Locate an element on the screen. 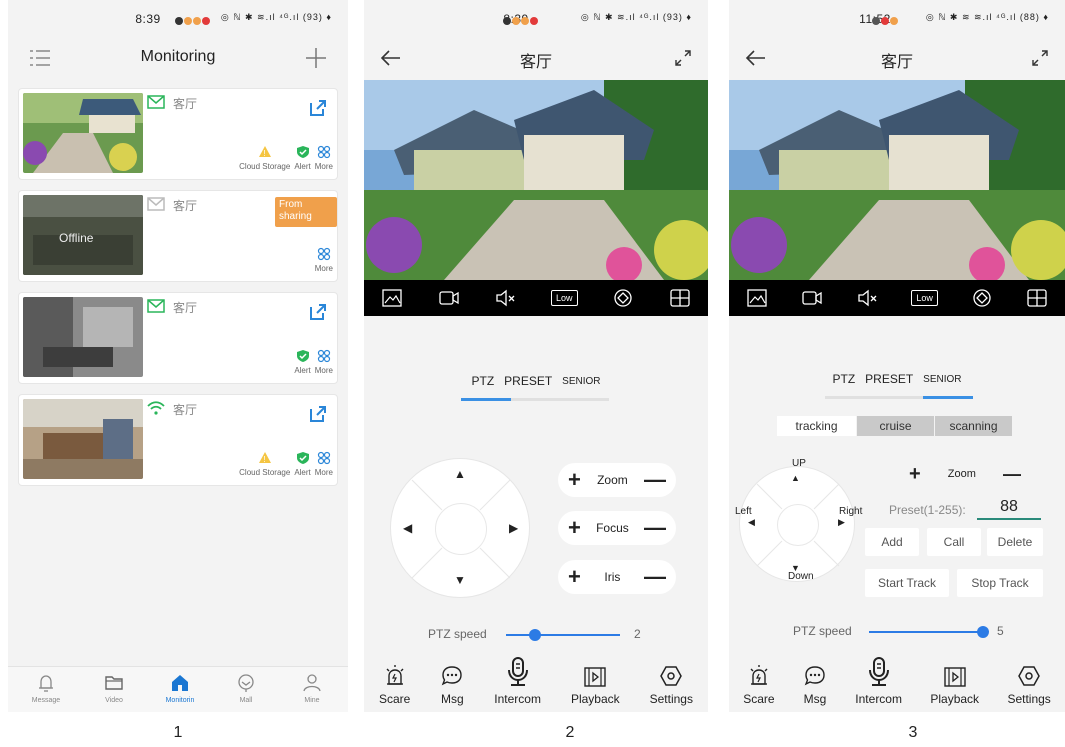 The width and height of the screenshot is (1065, 747). status-bar: 8:39 ◎ ℕ ✱ ≋.ıl ⁴ᴳ.ıl (93) ♦ is located at coordinates (536, 24).